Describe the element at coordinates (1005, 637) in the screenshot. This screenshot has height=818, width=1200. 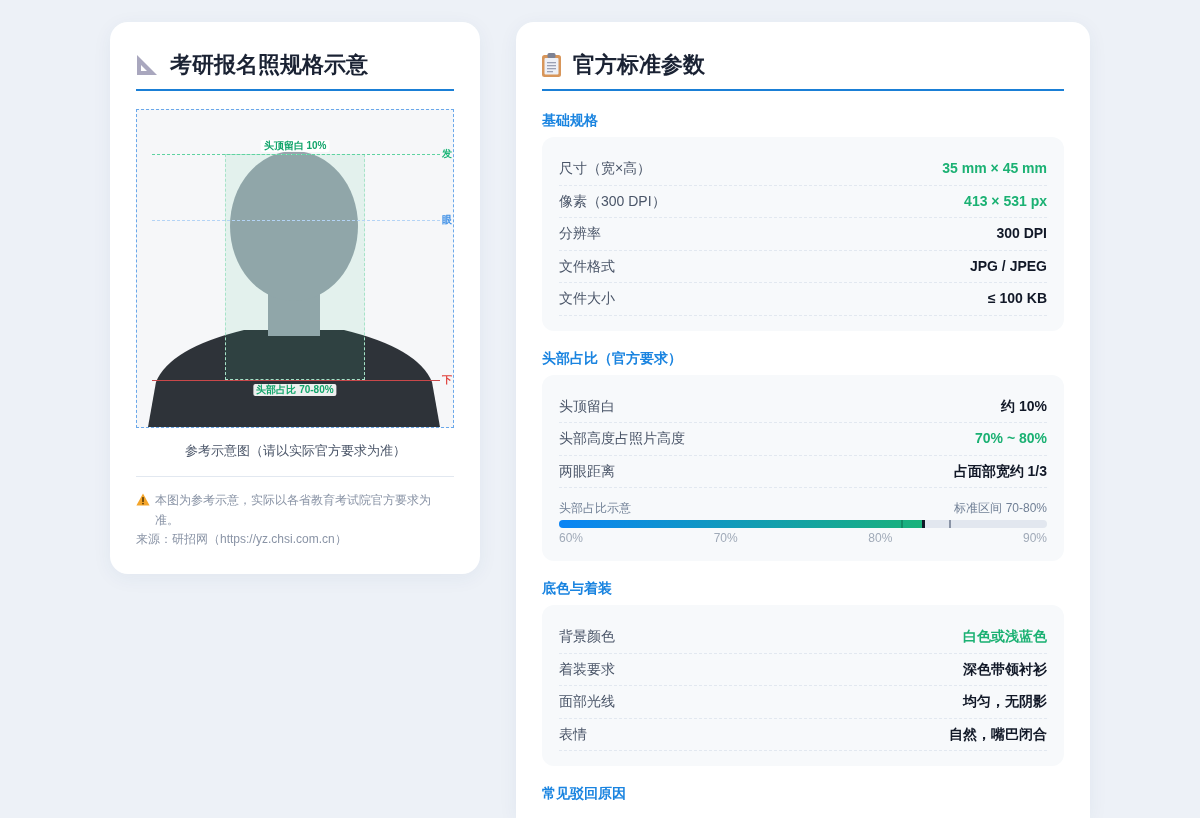
I see `spec-value: 白色或浅蓝色` at that location.